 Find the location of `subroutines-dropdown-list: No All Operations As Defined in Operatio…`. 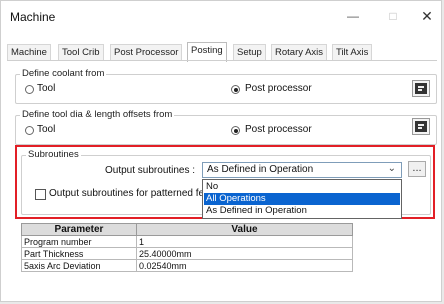

subroutines-dropdown-list: No All Operations As Defined in Operatio… is located at coordinates (302, 199).